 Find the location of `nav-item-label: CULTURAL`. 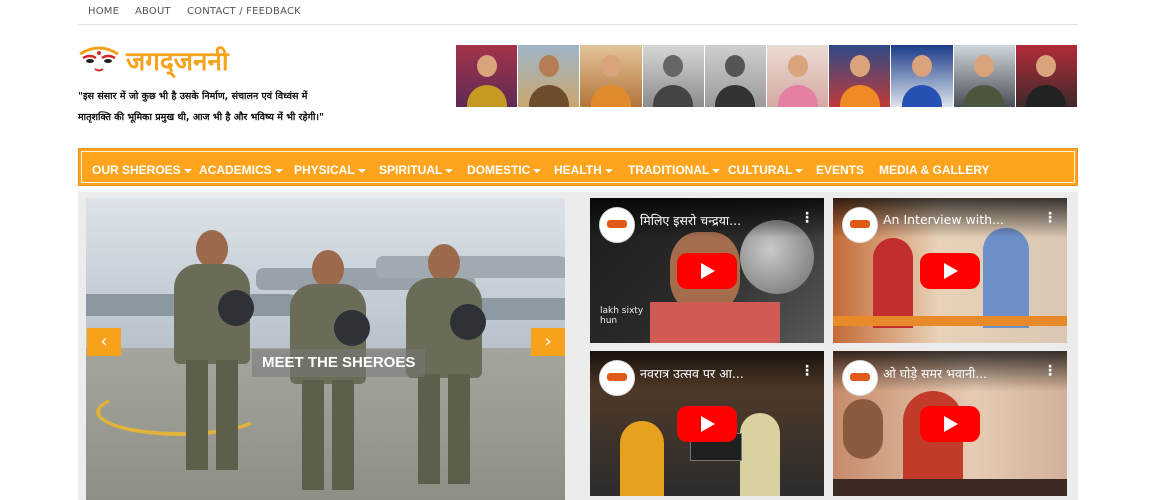

nav-item-label: CULTURAL is located at coordinates (760, 170).